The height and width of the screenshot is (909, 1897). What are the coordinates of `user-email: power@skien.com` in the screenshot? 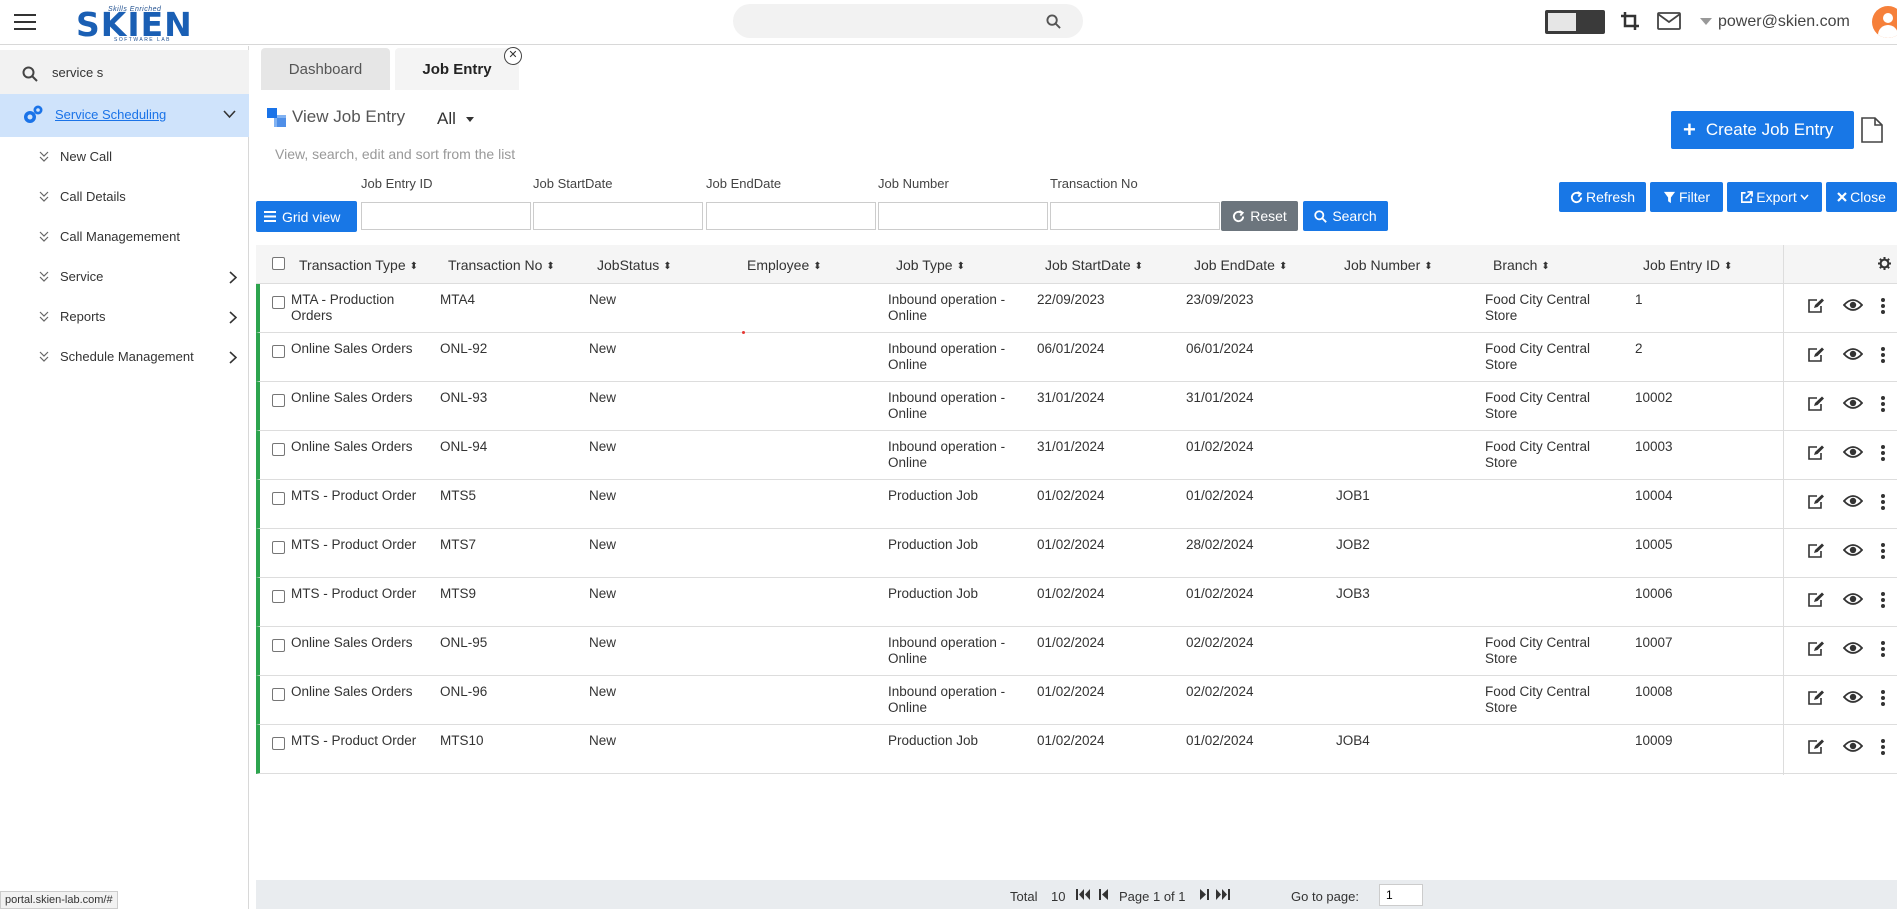 It's located at (1784, 22).